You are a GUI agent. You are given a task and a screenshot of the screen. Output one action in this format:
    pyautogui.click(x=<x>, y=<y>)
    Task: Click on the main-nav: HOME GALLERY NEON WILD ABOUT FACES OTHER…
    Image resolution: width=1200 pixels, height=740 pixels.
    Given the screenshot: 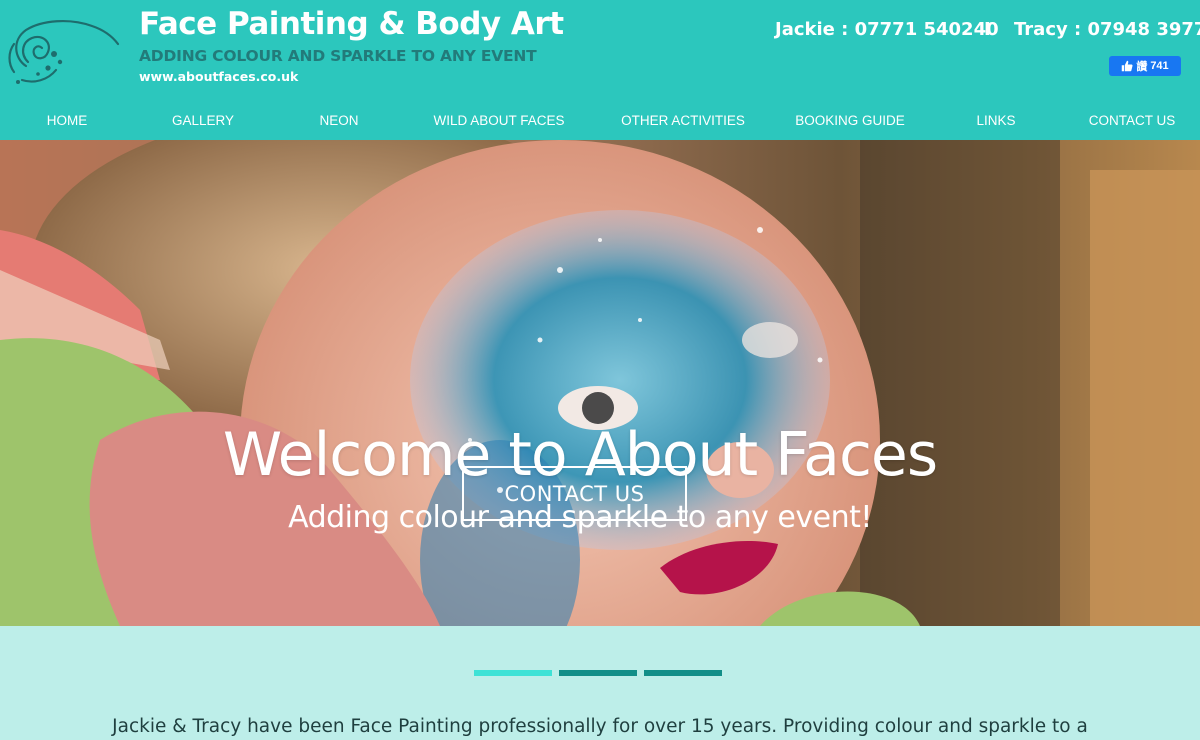 What is the action you would take?
    pyautogui.click(x=600, y=121)
    